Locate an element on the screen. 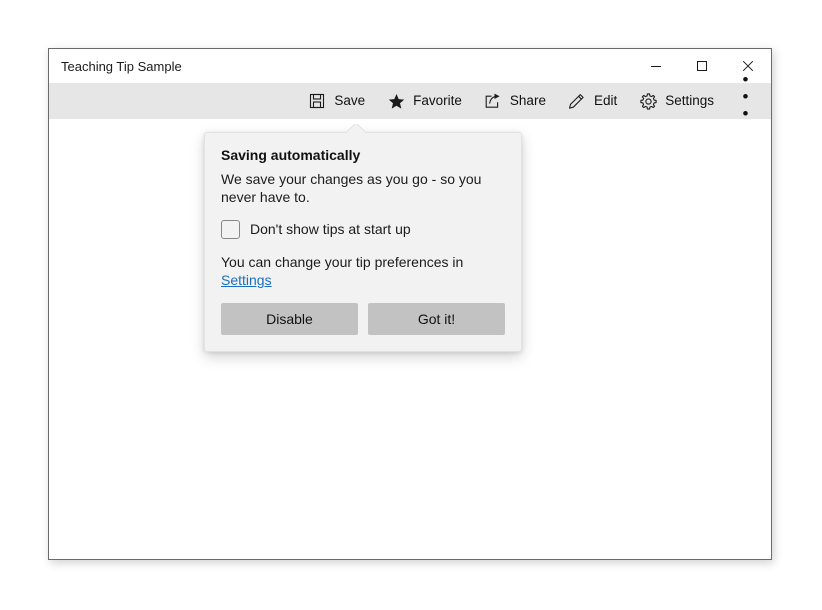 Image resolution: width=822 pixels, height=610 pixels. disable-button: Disable is located at coordinates (289, 319).